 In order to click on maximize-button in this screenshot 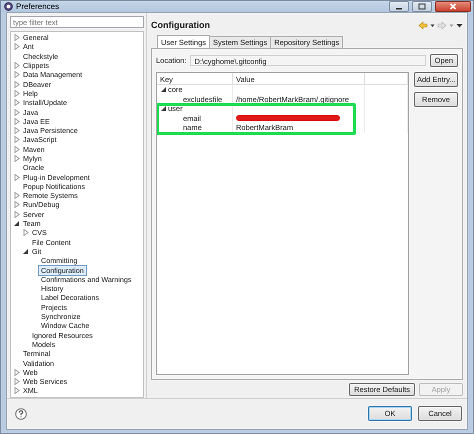, I will do `click(422, 6)`.